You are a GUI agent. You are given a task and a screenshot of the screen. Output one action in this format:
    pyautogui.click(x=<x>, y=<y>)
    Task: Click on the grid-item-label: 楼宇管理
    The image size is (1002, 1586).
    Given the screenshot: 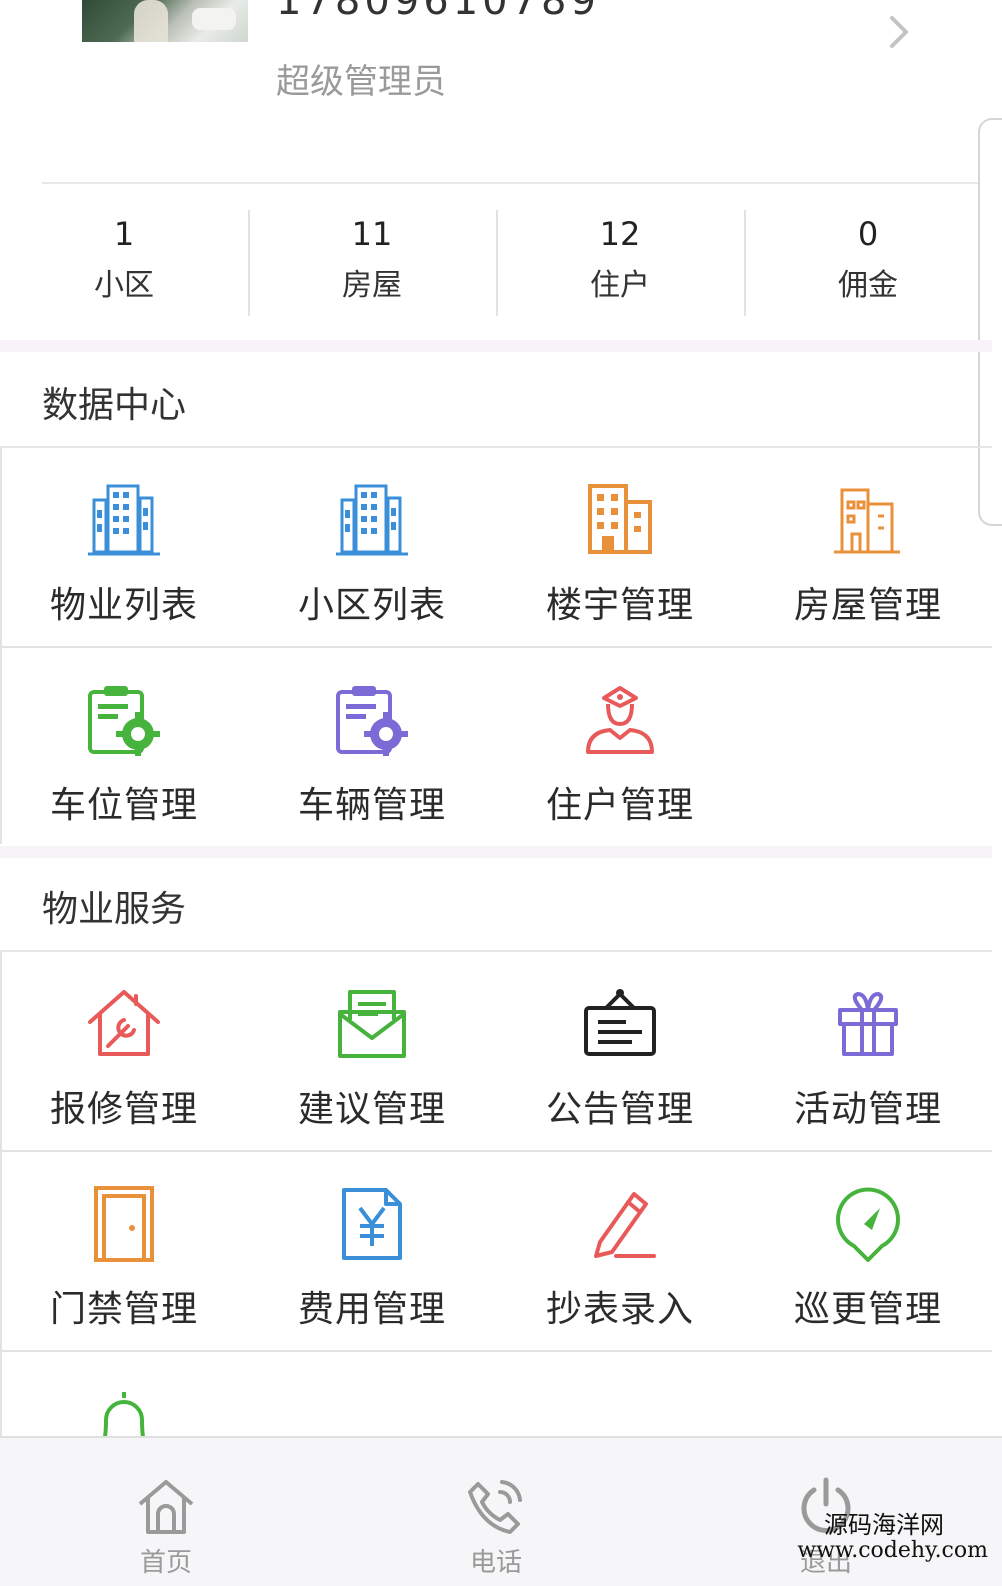 What is the action you would take?
    pyautogui.click(x=619, y=605)
    